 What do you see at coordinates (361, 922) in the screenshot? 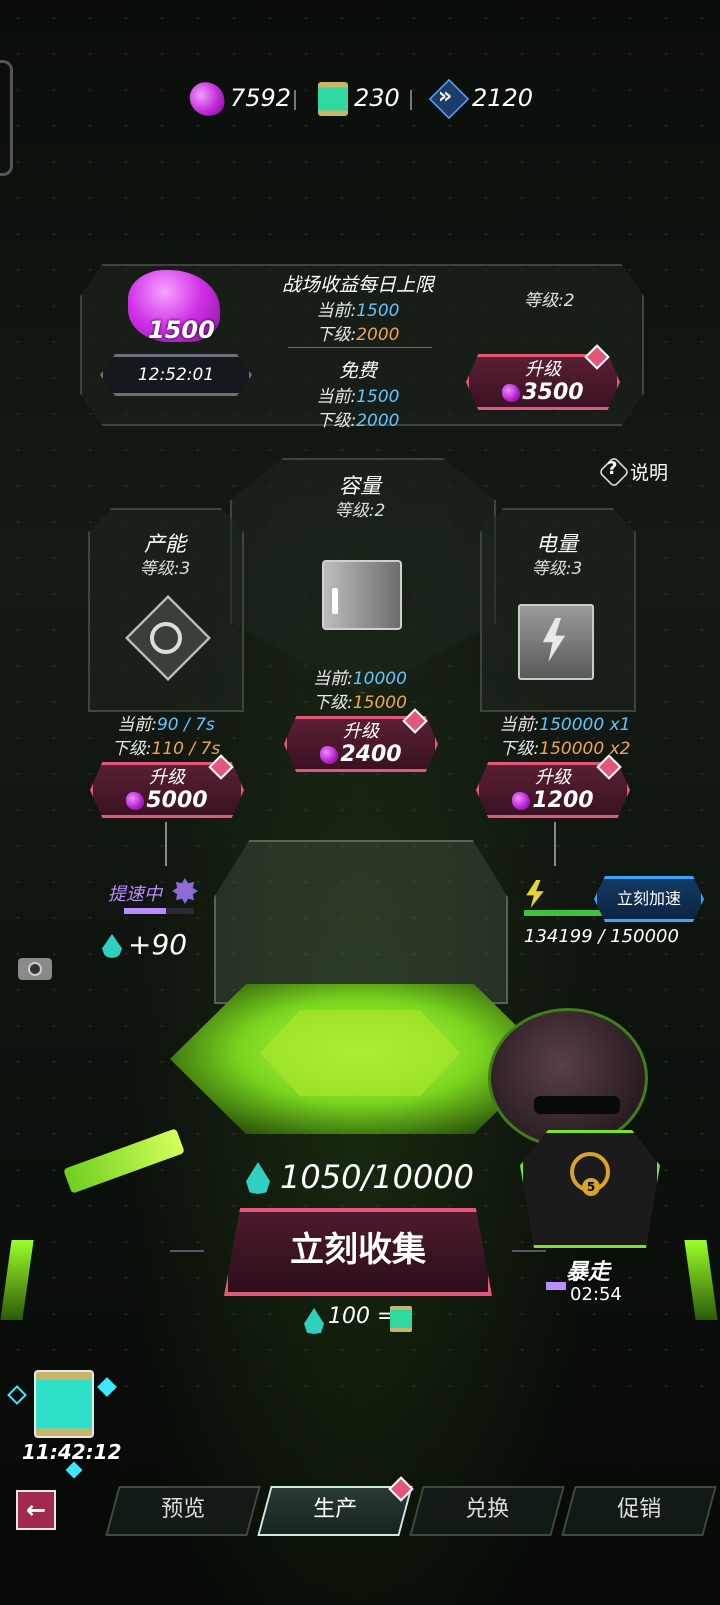
I see `collector-glass` at bounding box center [361, 922].